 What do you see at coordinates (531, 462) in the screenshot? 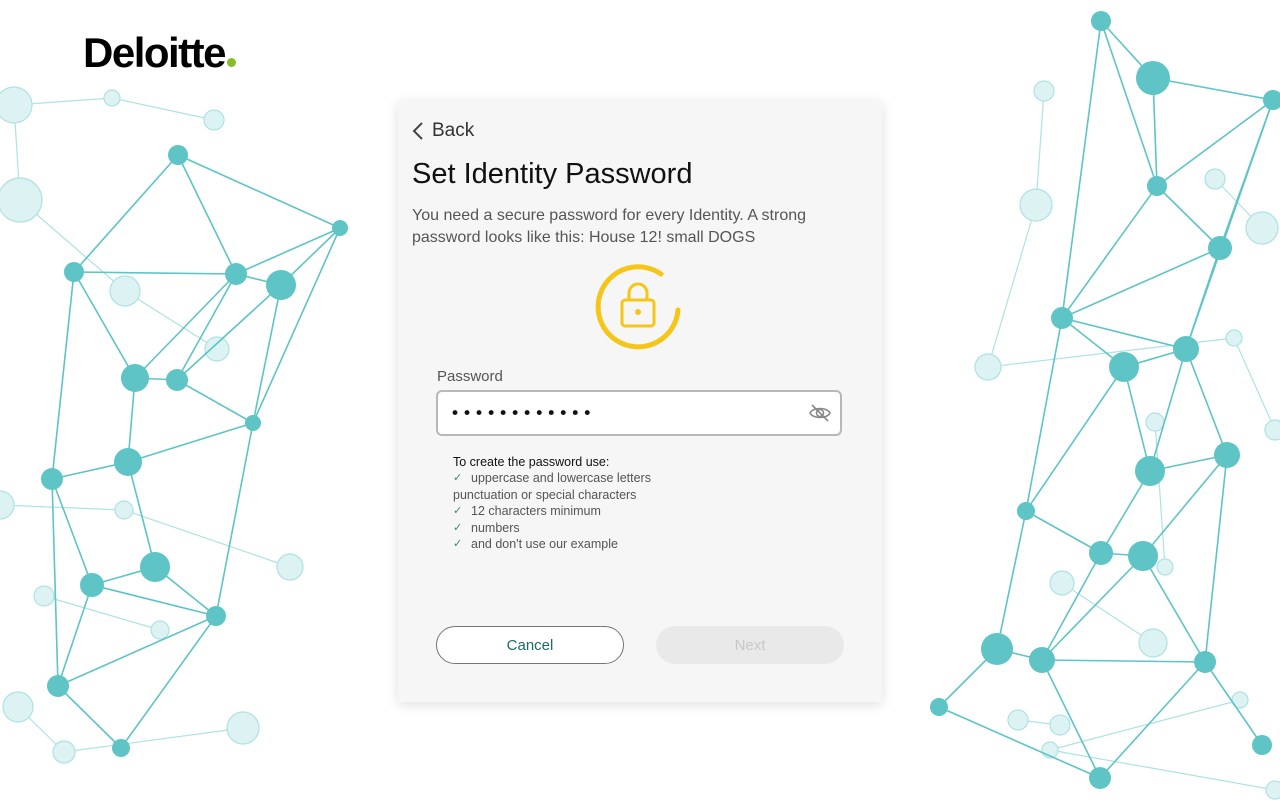
I see `requirements-heading: To create the password use:` at bounding box center [531, 462].